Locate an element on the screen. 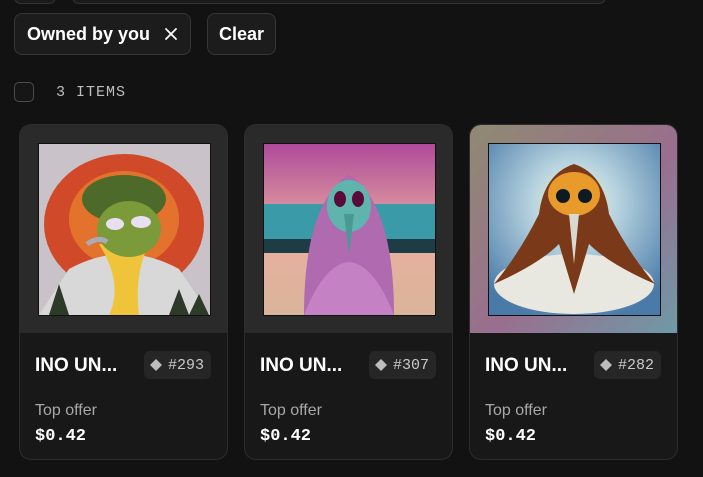 The width and height of the screenshot is (703, 477). token-id-badge: #293 is located at coordinates (177, 365).